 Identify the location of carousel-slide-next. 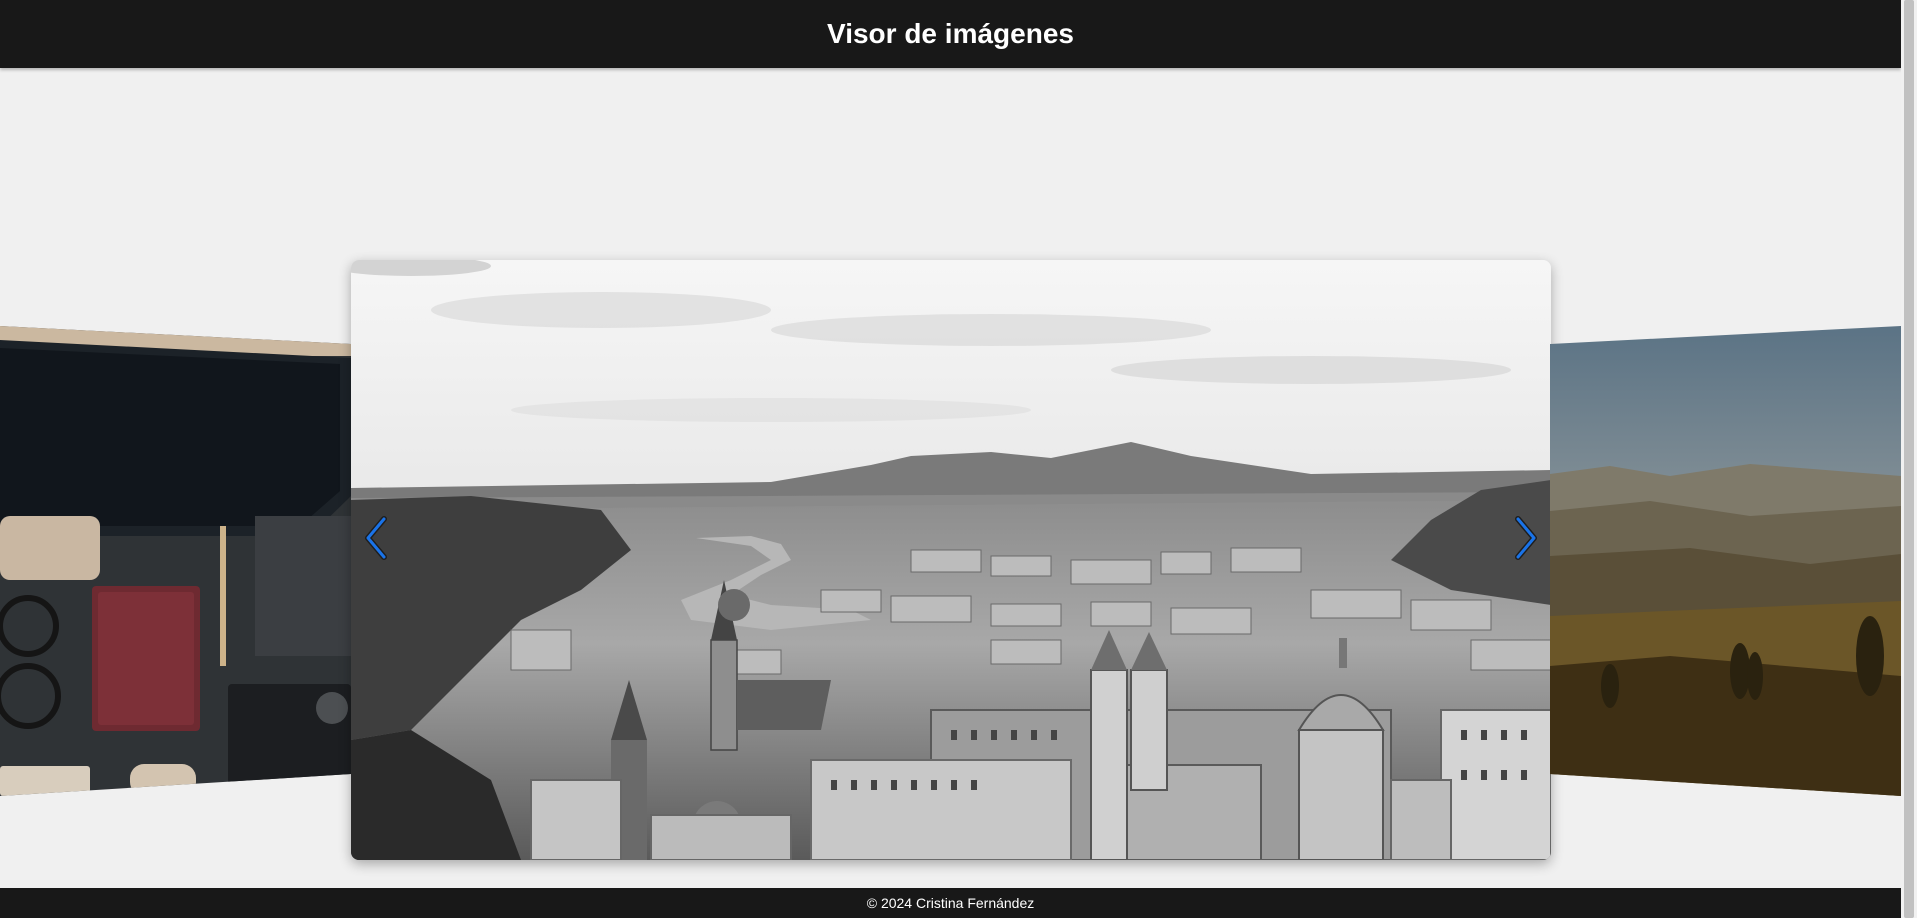
(1725, 561).